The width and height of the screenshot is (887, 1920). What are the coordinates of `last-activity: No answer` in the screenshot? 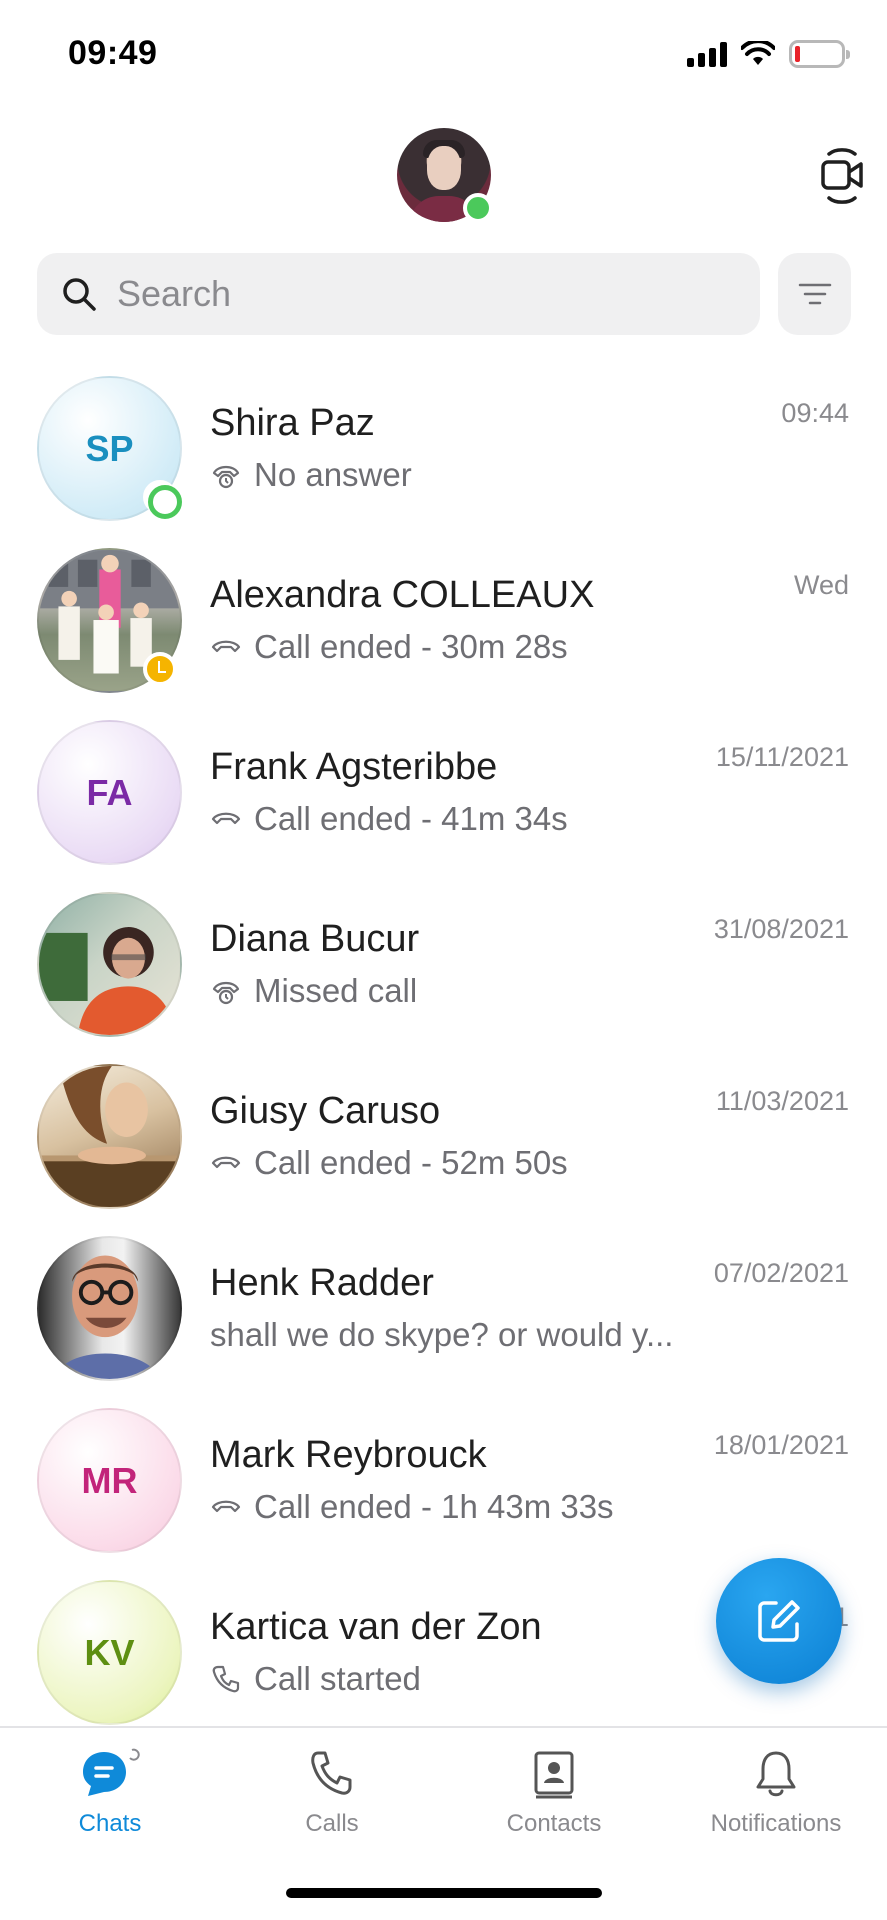 It's located at (311, 475).